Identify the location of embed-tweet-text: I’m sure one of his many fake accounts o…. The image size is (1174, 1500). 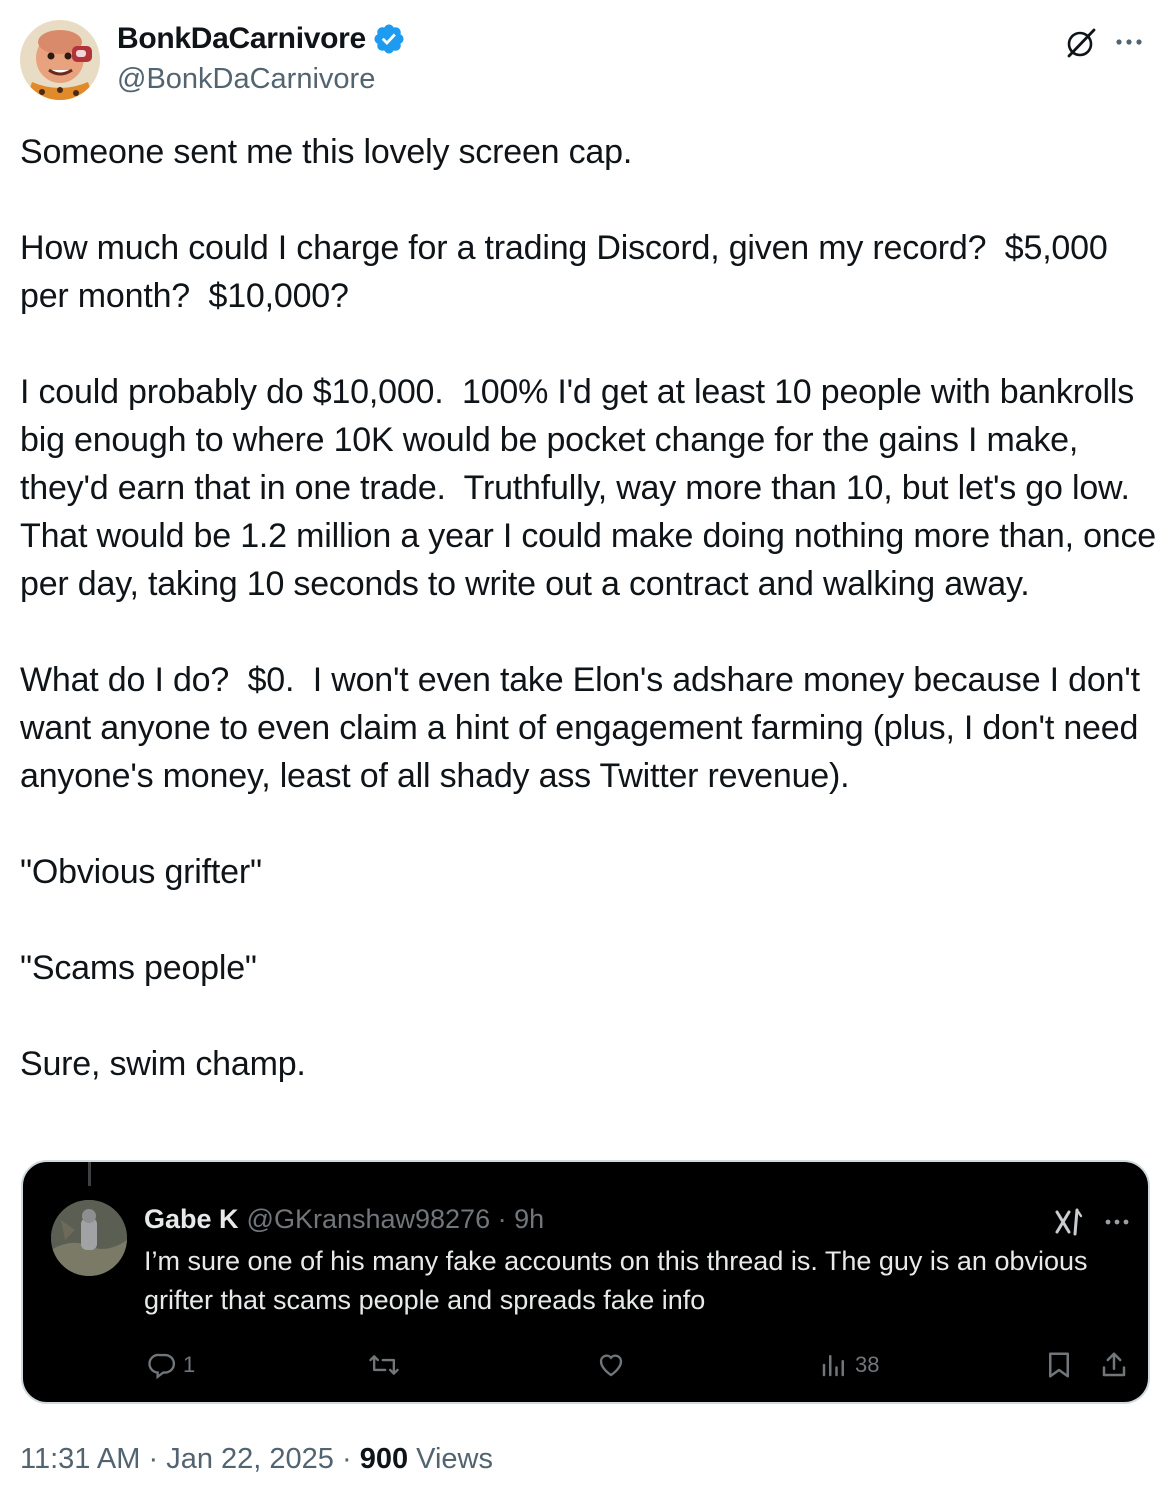
(616, 1280).